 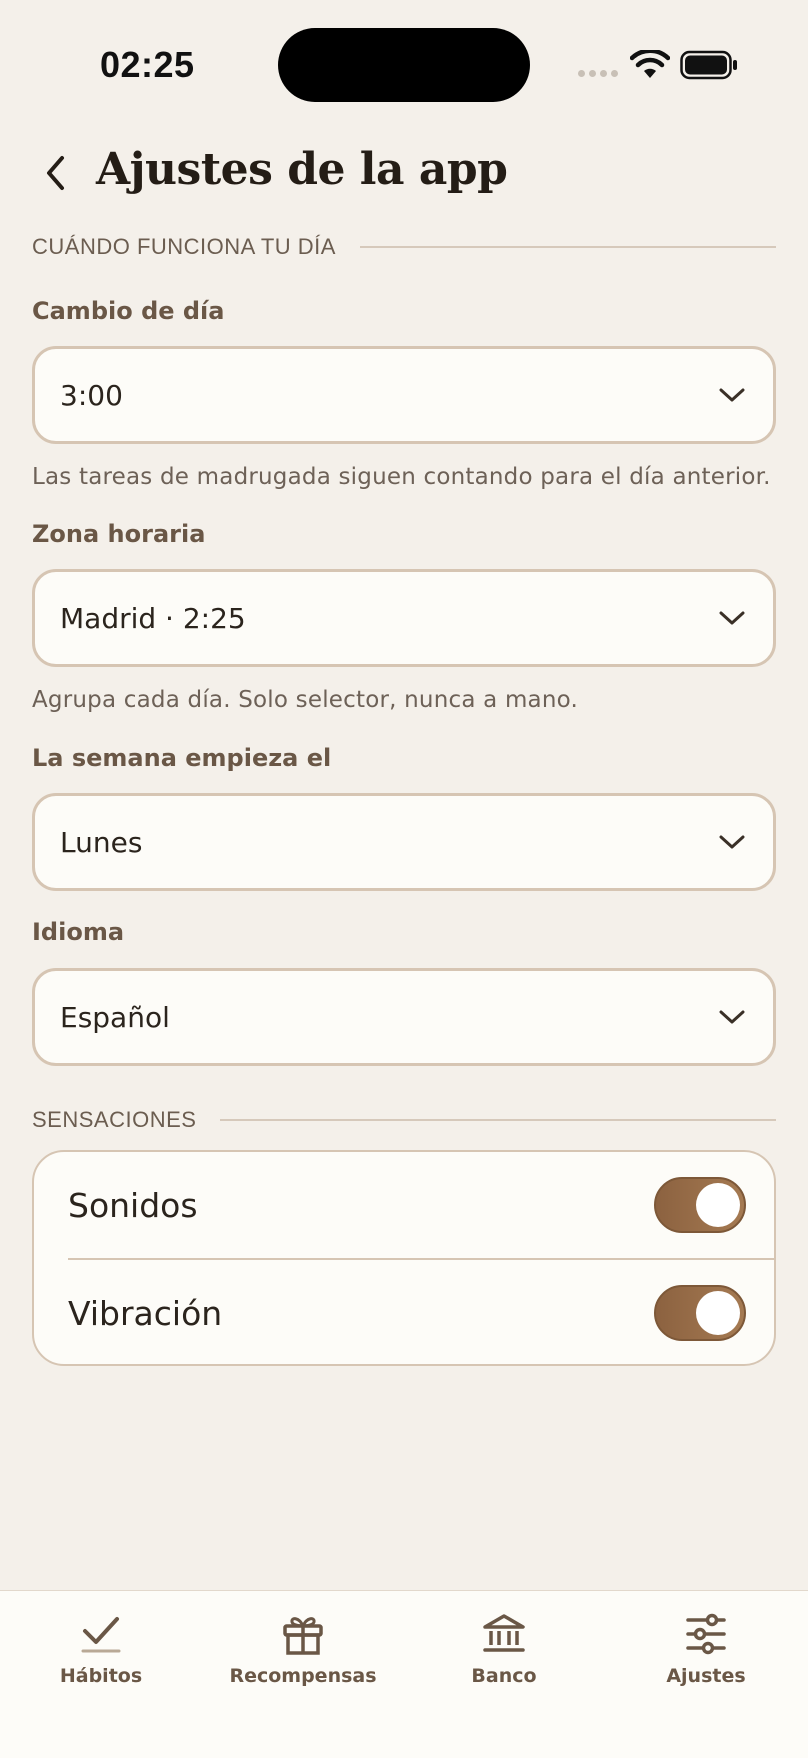 I want to click on tab-ajustes: Ajustes, so click(x=706, y=1648).